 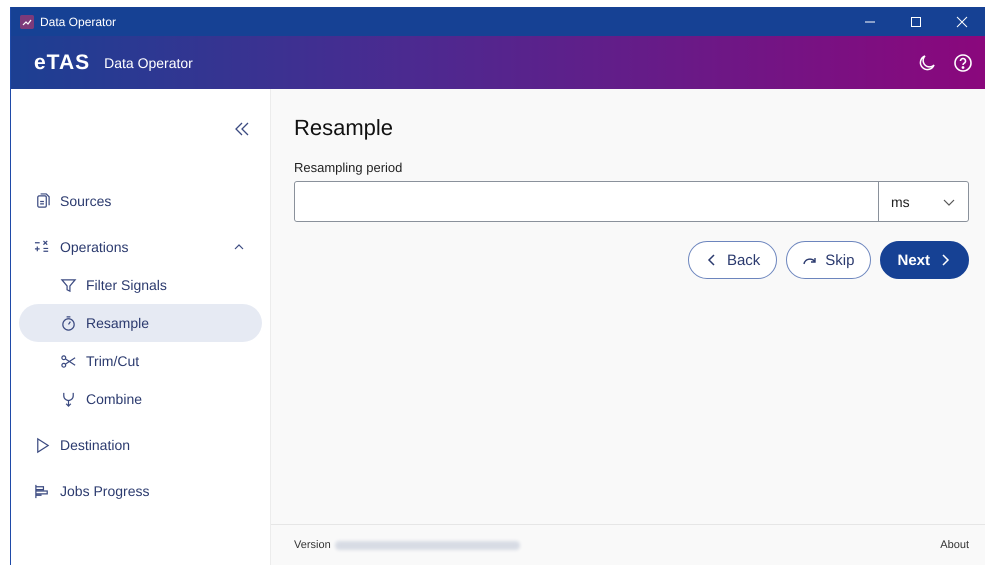 What do you see at coordinates (916, 22) in the screenshot?
I see `maximize-icon` at bounding box center [916, 22].